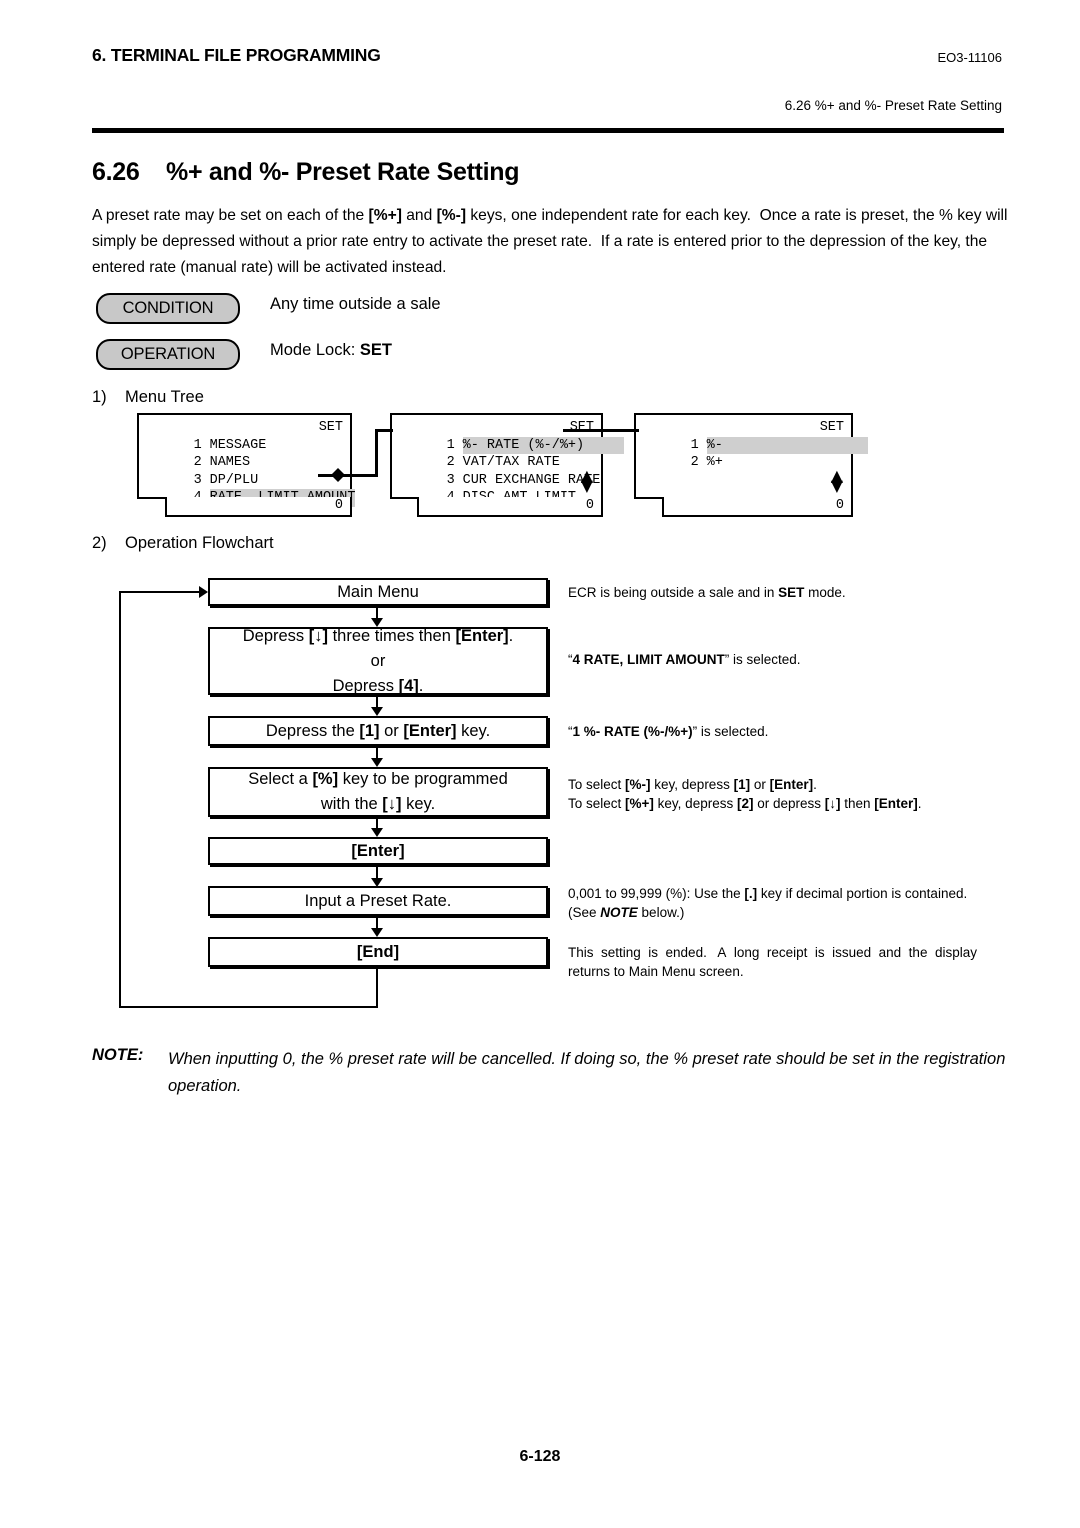 This screenshot has height=1528, width=1080. I want to click on lcd-row: 4DISC AMT LIMIT, so click(496, 488).